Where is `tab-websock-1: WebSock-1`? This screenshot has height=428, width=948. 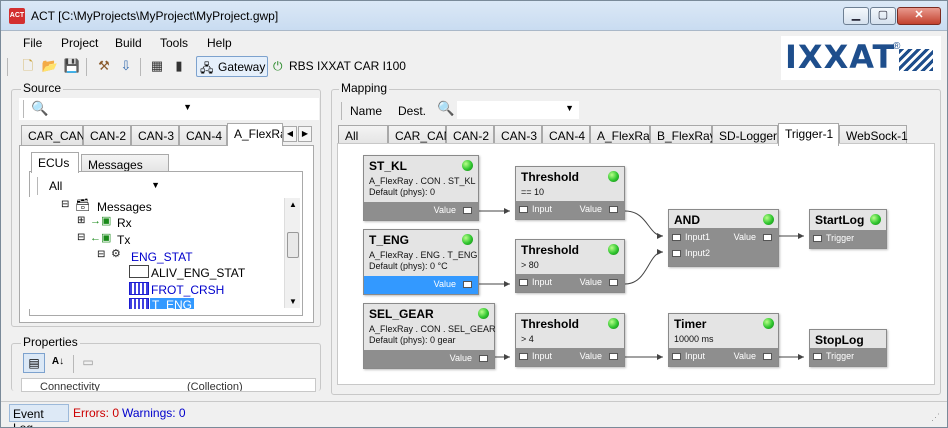
tab-websock-1: WebSock-1 is located at coordinates (873, 135).